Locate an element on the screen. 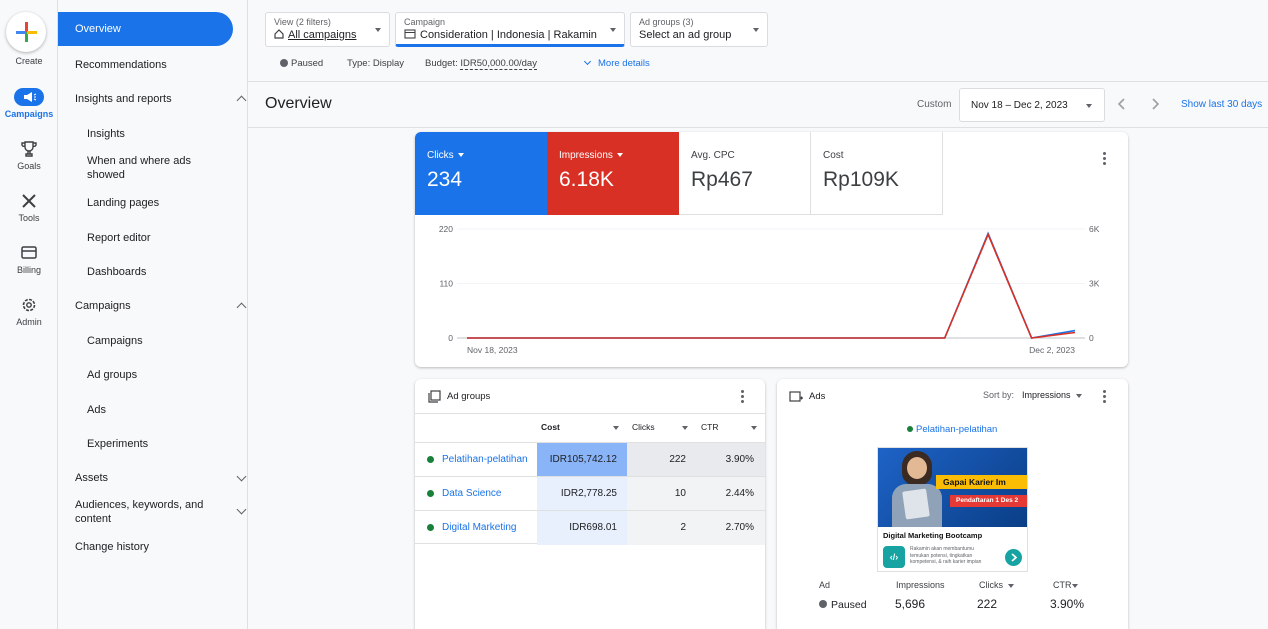 This screenshot has width=1268, height=629. adgroup-name: Data Science is located at coordinates (472, 493).